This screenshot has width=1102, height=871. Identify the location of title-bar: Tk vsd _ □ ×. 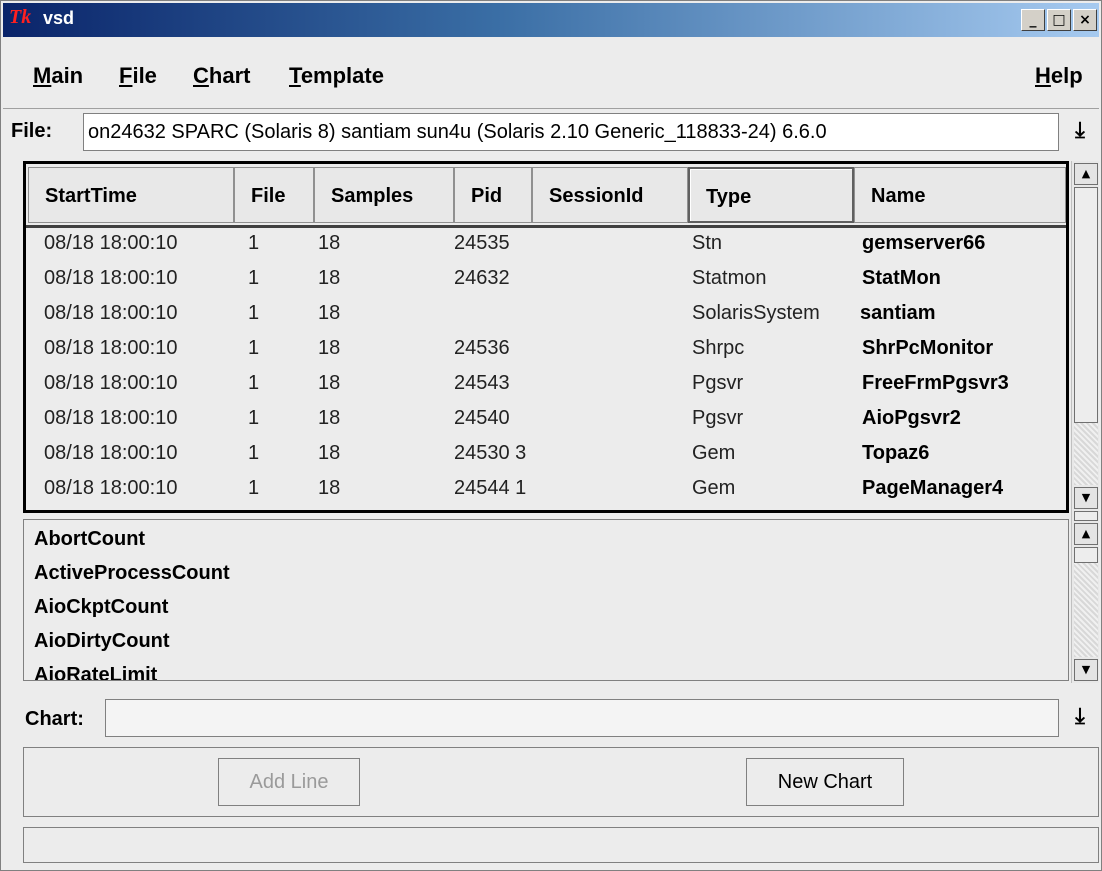
(551, 20).